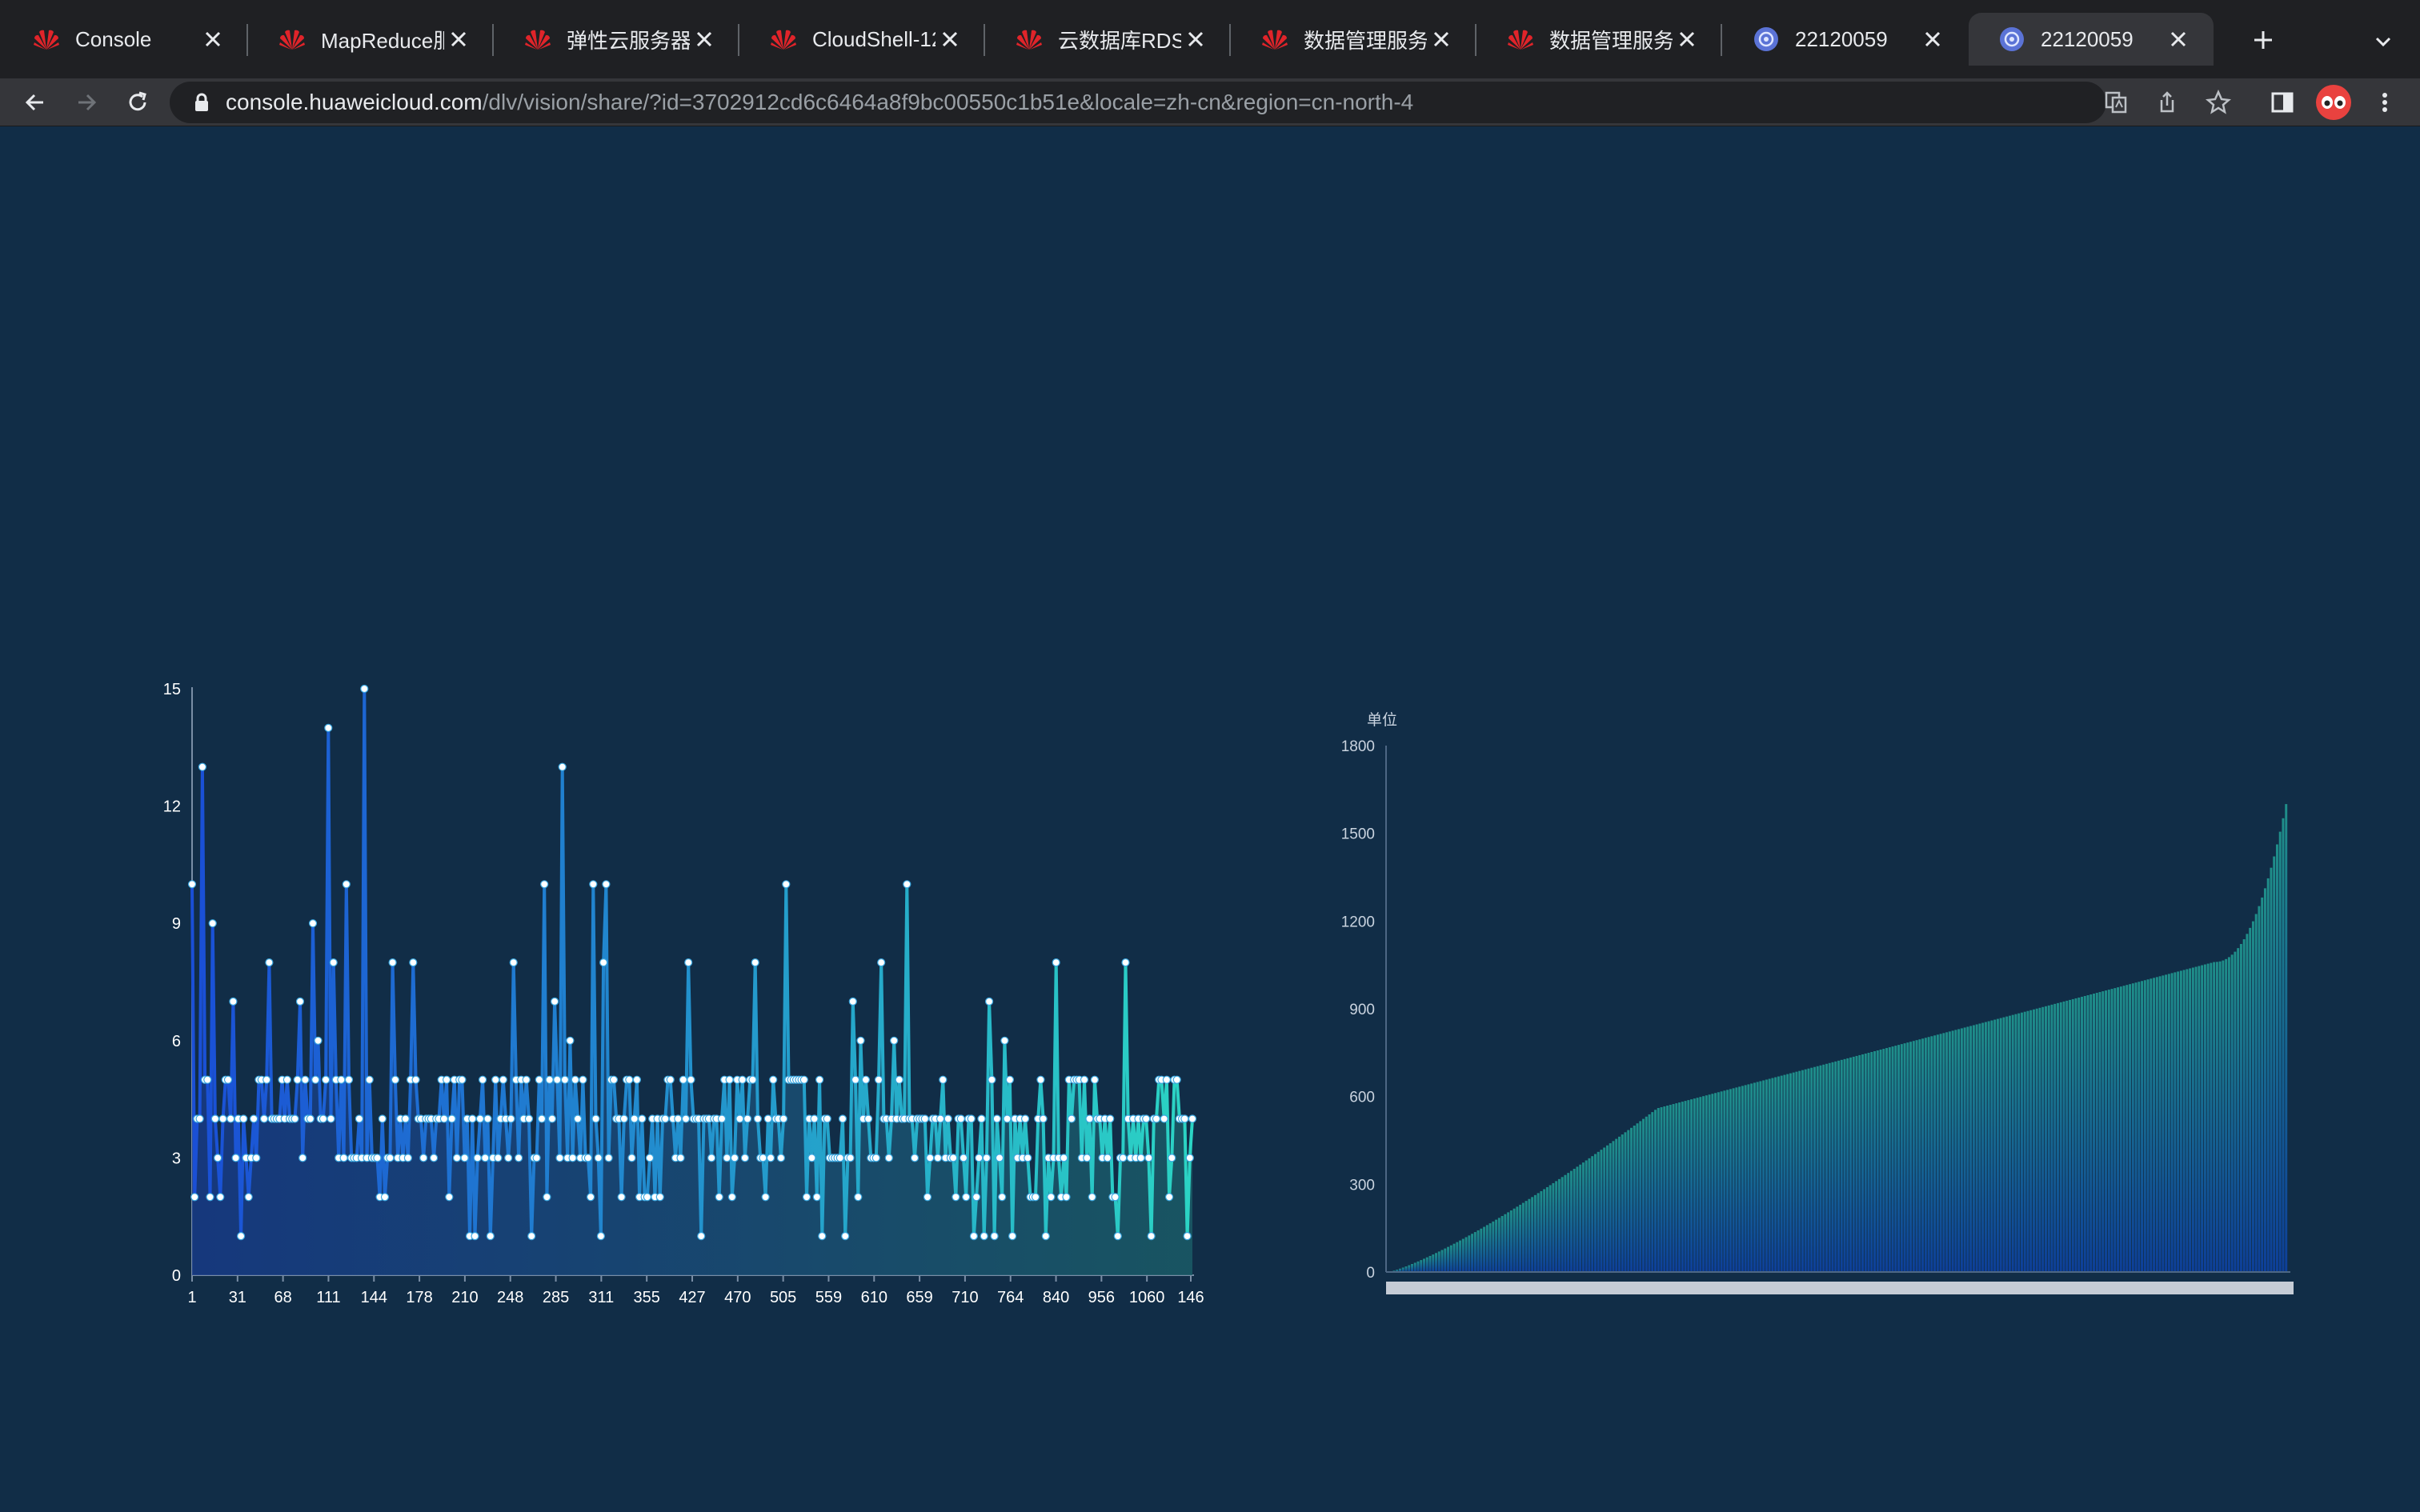  Describe the element at coordinates (950, 39) in the screenshot. I see `close-tab-button` at that location.